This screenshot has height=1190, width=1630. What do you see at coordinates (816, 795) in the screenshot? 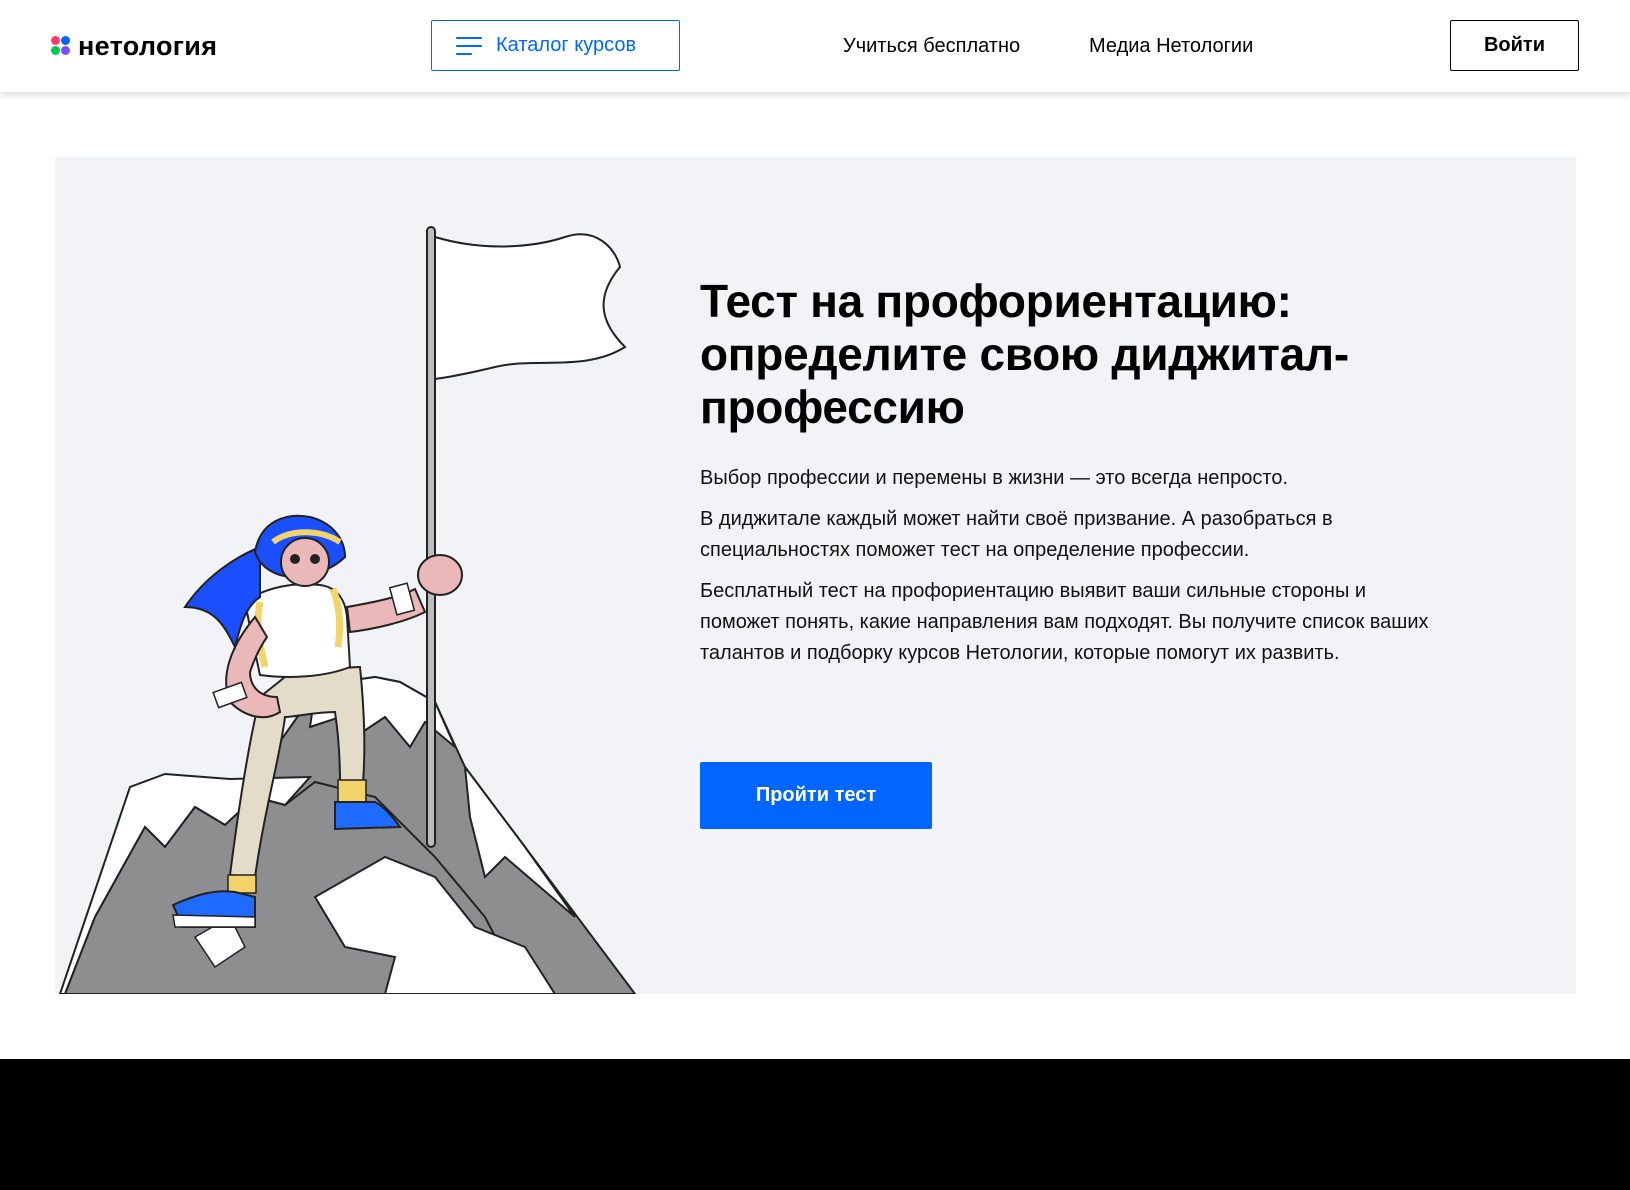
I see `take-test-button: Пройти тест` at bounding box center [816, 795].